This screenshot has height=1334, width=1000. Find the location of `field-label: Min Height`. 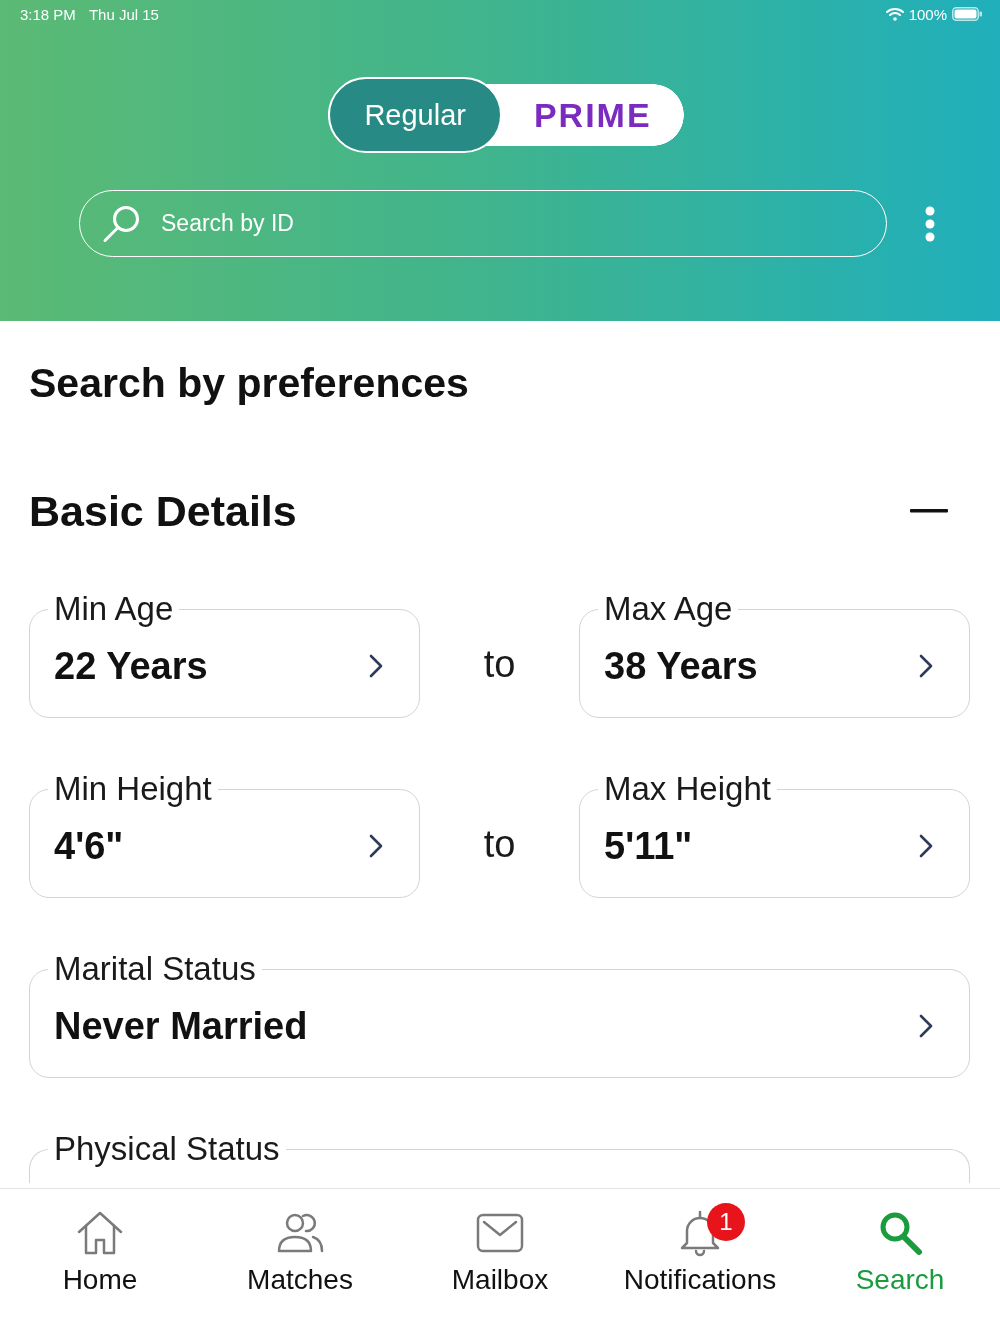

field-label: Min Height is located at coordinates (133, 789).